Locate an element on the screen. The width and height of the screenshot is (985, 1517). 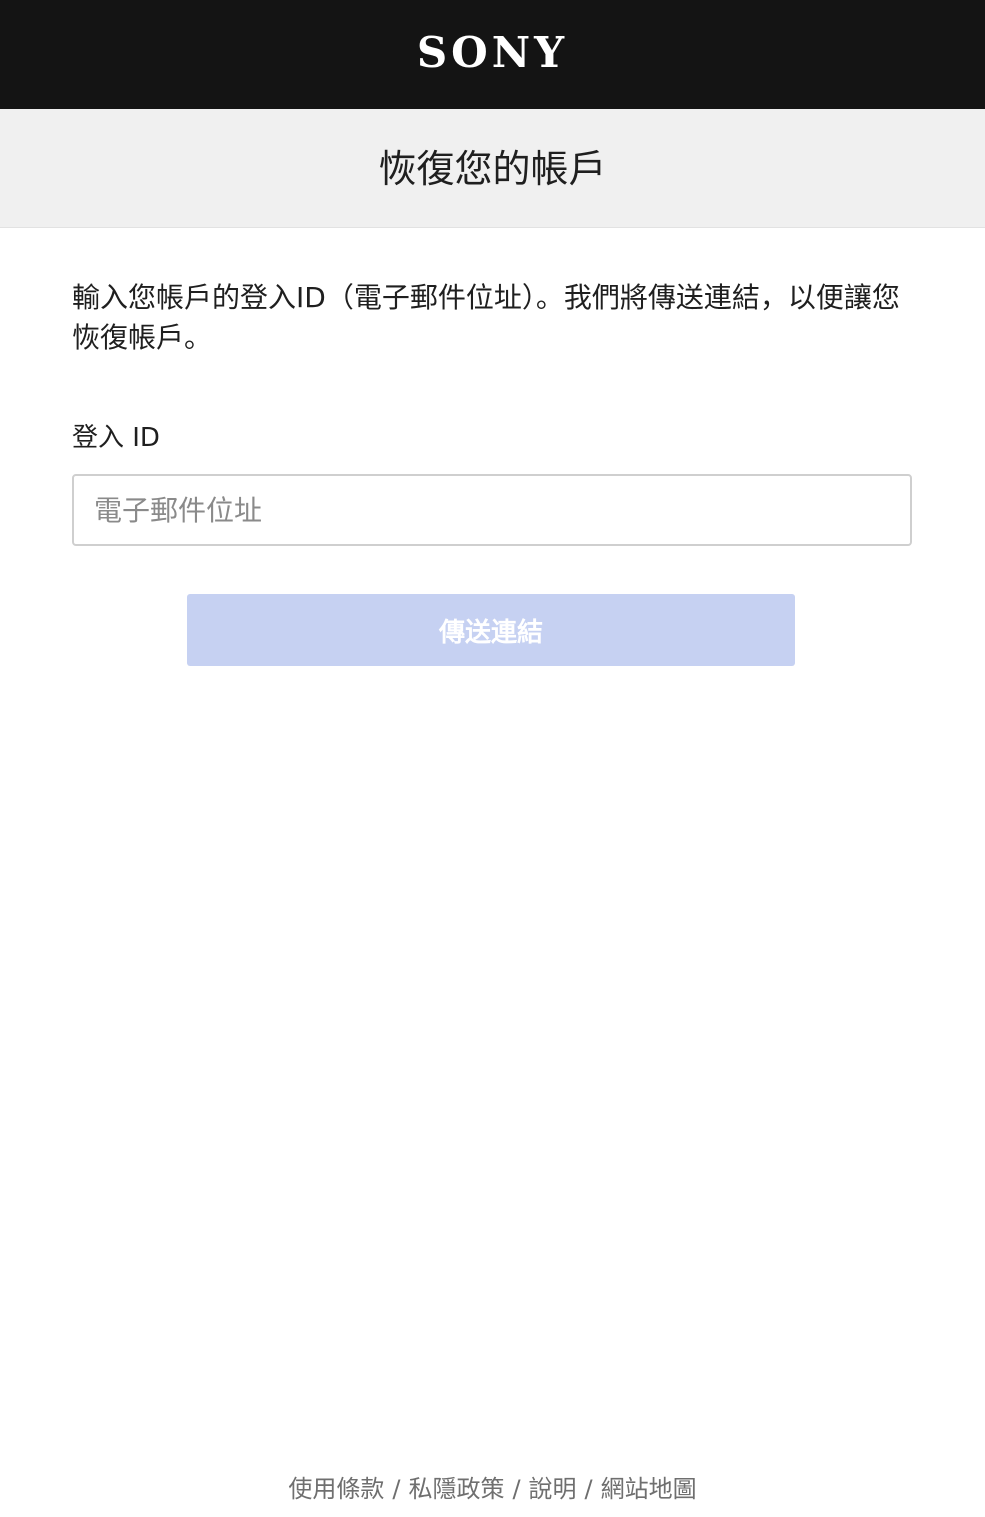
terms-of-use-link: 使用條款 is located at coordinates (336, 1489).